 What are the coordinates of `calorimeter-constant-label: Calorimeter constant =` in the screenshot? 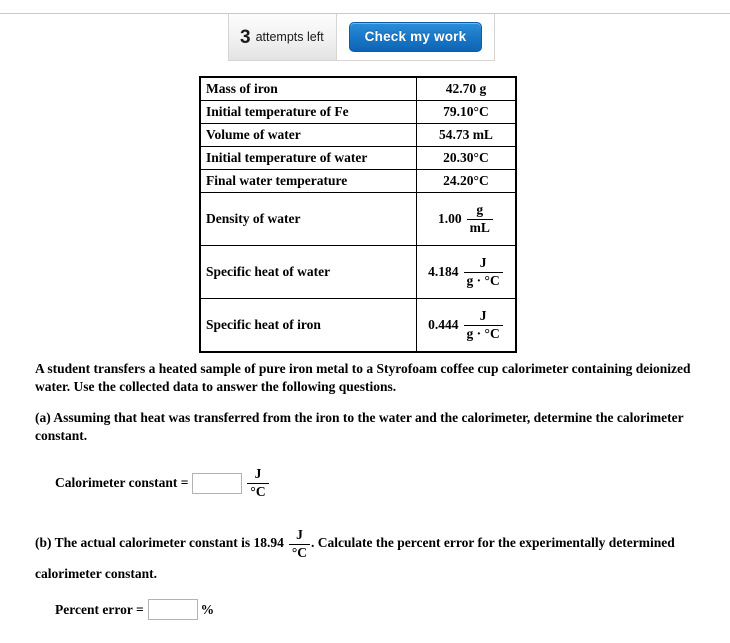 It's located at (122, 483).